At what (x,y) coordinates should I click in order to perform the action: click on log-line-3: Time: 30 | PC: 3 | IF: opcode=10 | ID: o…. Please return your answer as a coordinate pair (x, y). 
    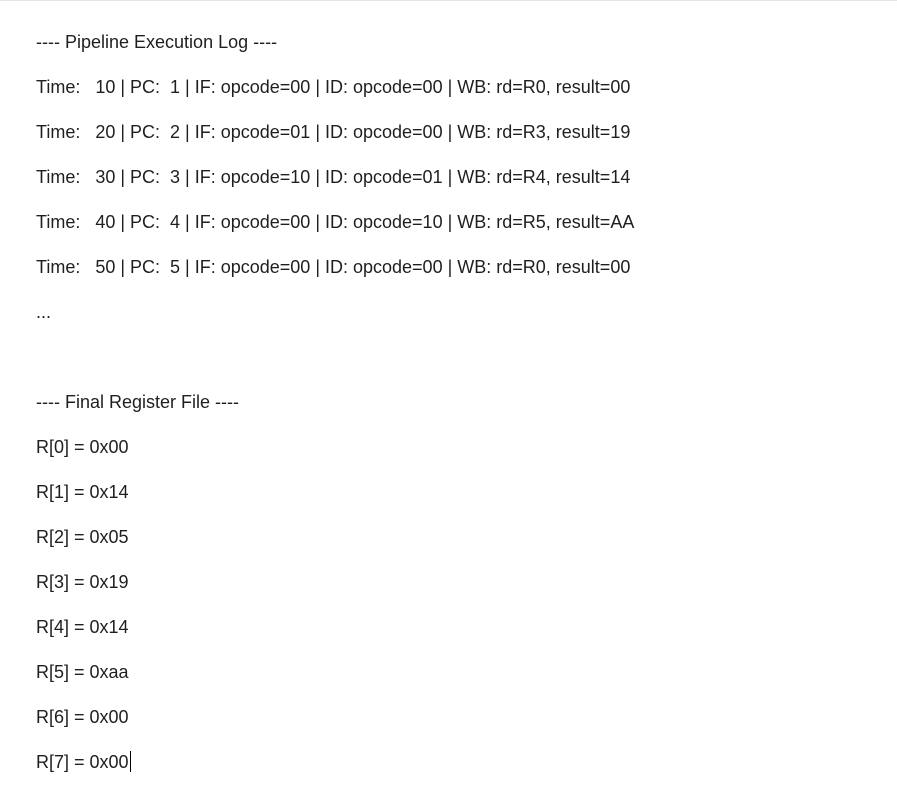
    Looking at the image, I should click on (333, 177).